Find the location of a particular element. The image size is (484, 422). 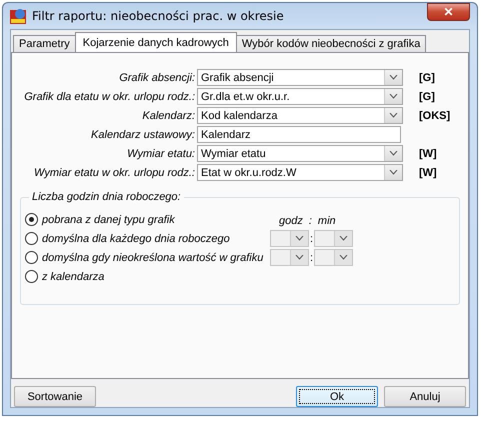

field-label: Wymiar etatu w okr. urlopu rodz.: is located at coordinates (114, 172).